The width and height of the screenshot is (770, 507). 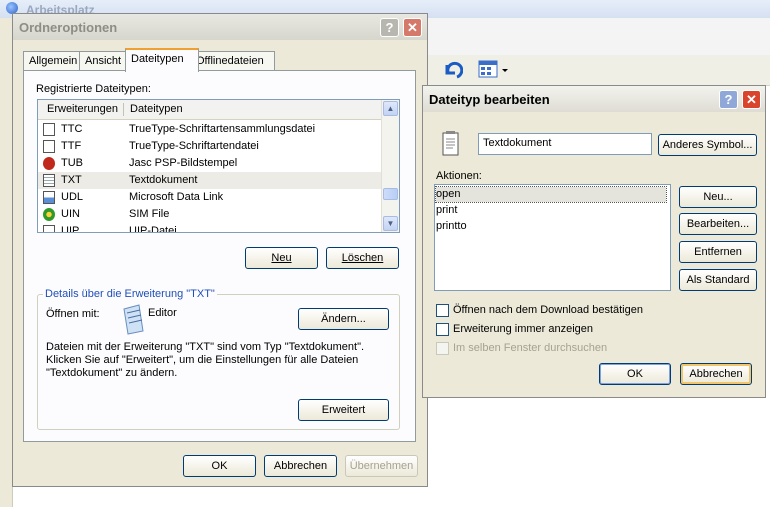 What do you see at coordinates (112, 373) in the screenshot?
I see `details-description-line-3: "Textdokument" zu ändern.` at bounding box center [112, 373].